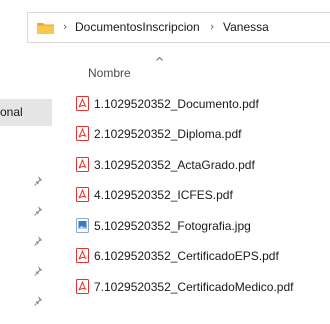  I want to click on address-bar: › DocumentosInscripcion › Vanessa, so click(178, 27).